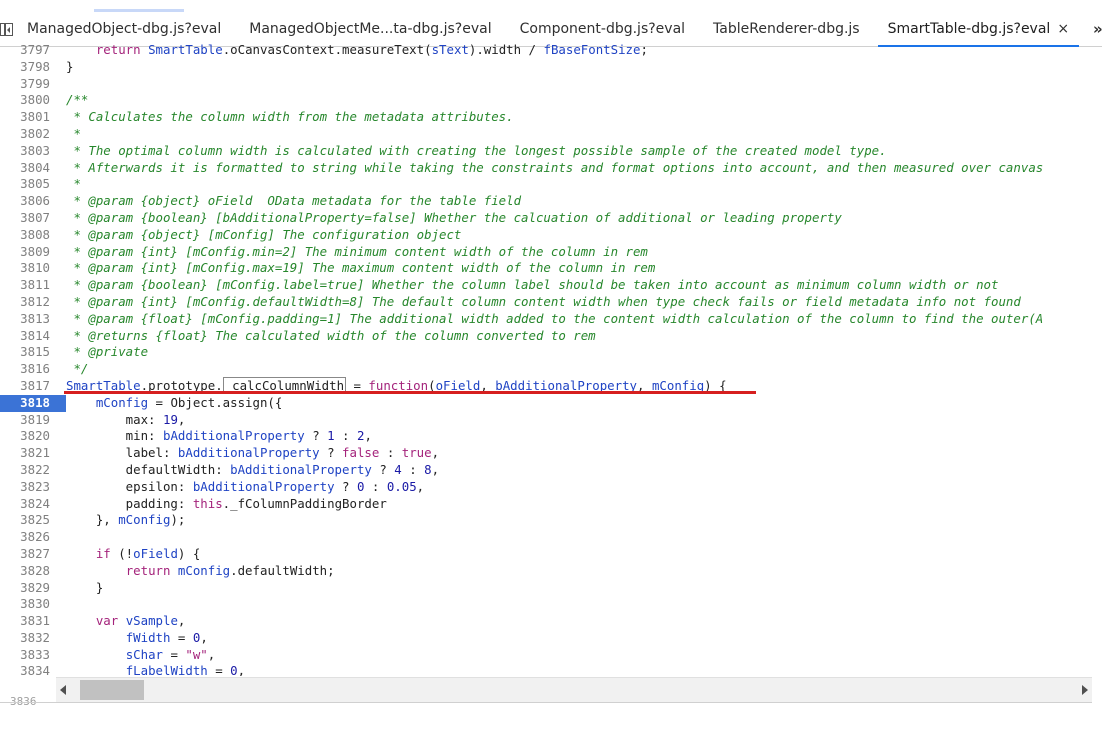 This screenshot has height=734, width=1102. What do you see at coordinates (33, 184) in the screenshot?
I see `line-number: 3805` at bounding box center [33, 184].